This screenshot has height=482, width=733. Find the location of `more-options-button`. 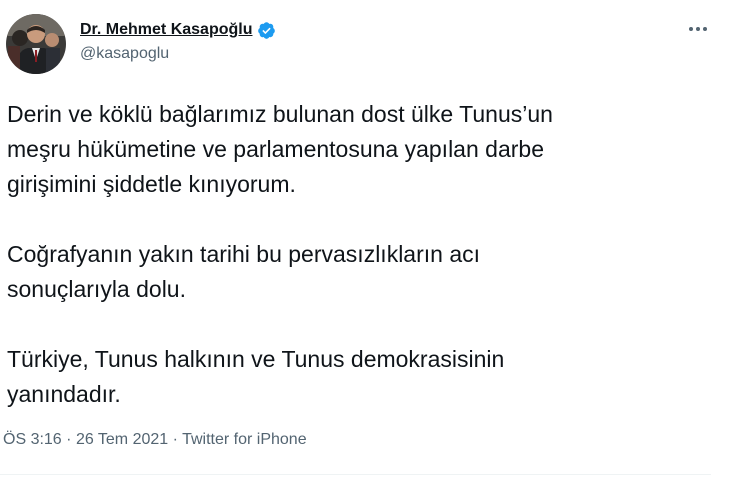

more-options-button is located at coordinates (698, 29).